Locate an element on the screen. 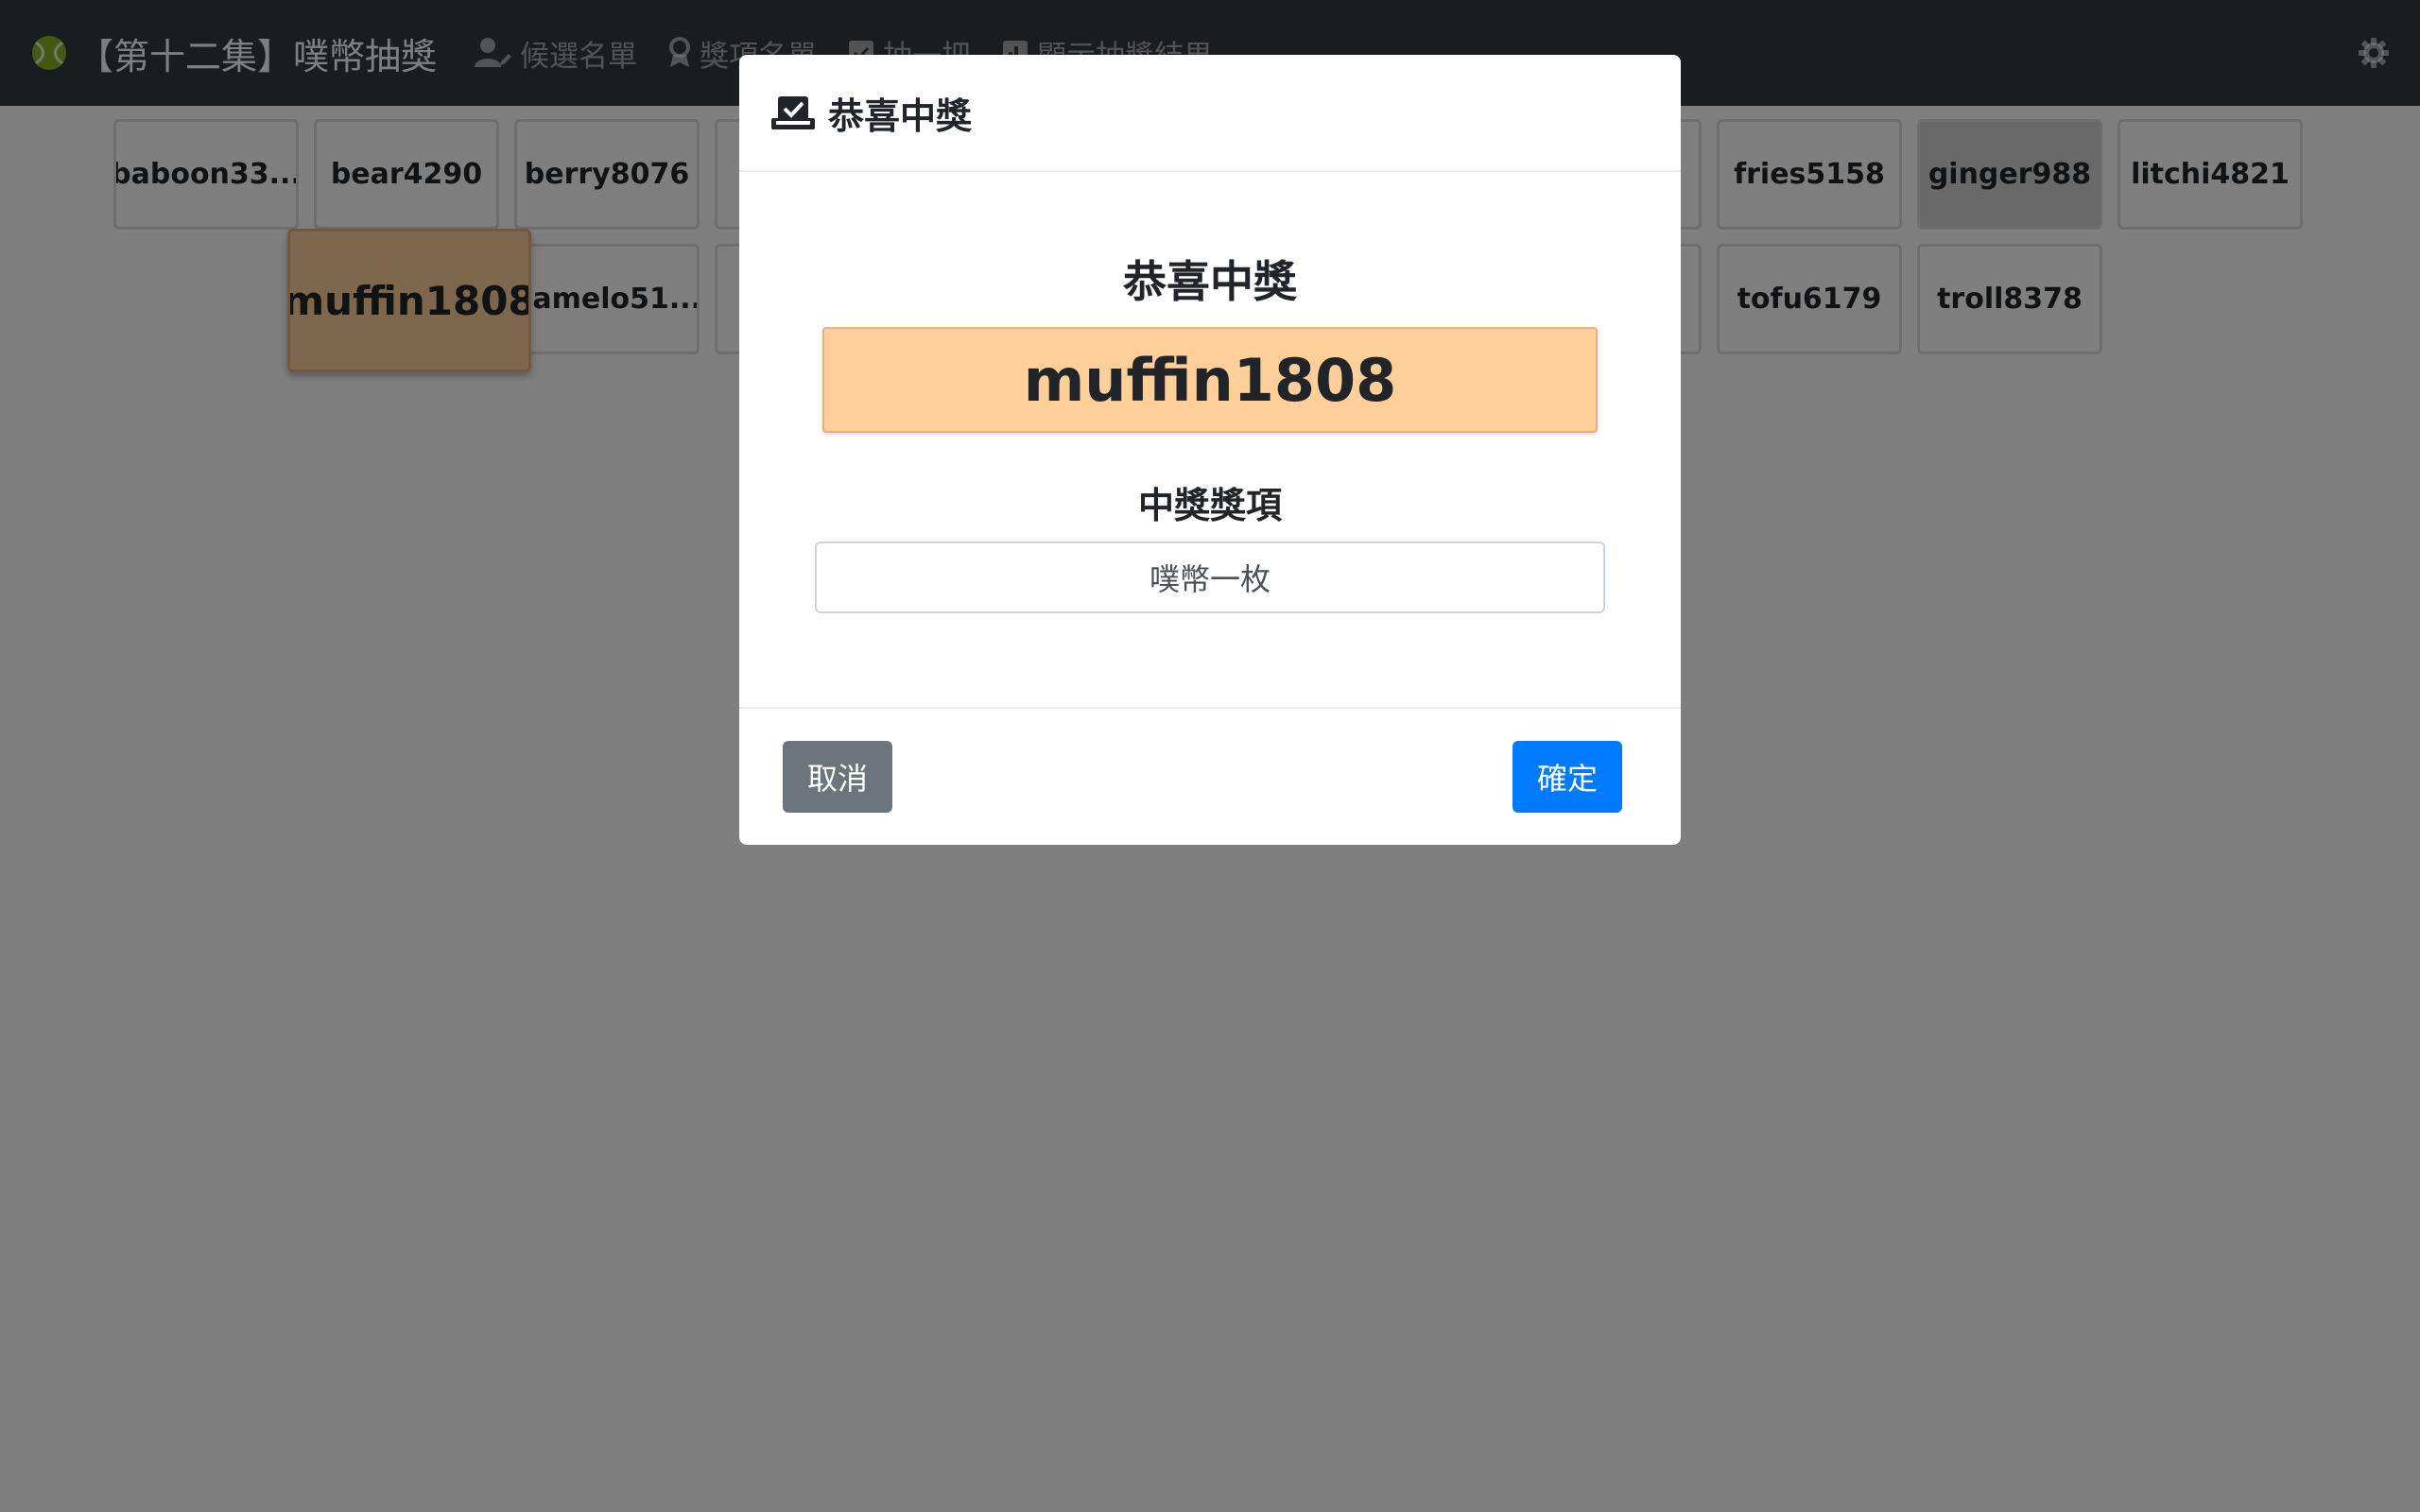 The height and width of the screenshot is (1512, 2420). cancel-button: 取消 is located at coordinates (838, 777).